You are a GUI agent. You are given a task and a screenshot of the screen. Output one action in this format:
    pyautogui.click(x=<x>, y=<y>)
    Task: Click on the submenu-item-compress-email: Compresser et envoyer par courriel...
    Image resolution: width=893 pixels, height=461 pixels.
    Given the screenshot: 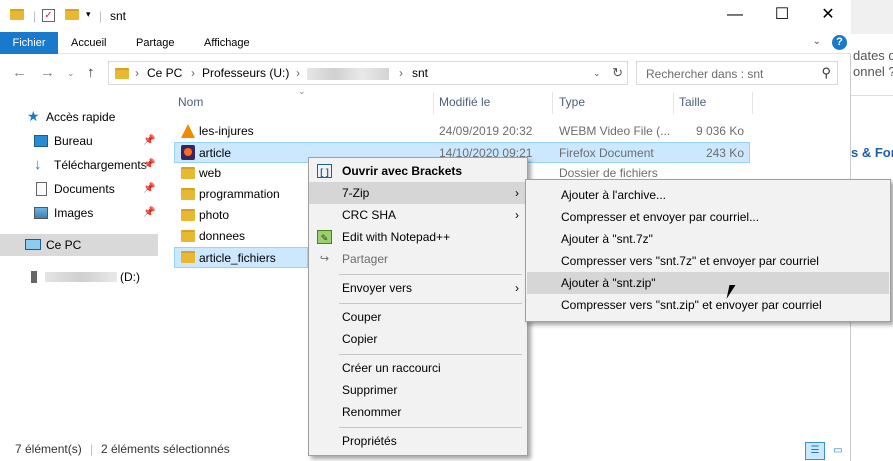 What is the action you would take?
    pyautogui.click(x=708, y=217)
    